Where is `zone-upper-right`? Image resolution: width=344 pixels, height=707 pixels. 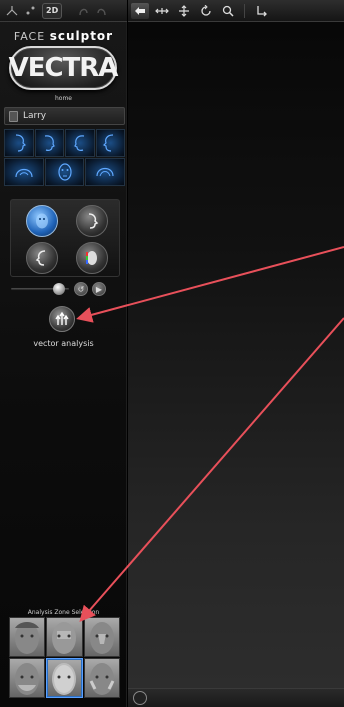 zone-upper-right is located at coordinates (101, 637).